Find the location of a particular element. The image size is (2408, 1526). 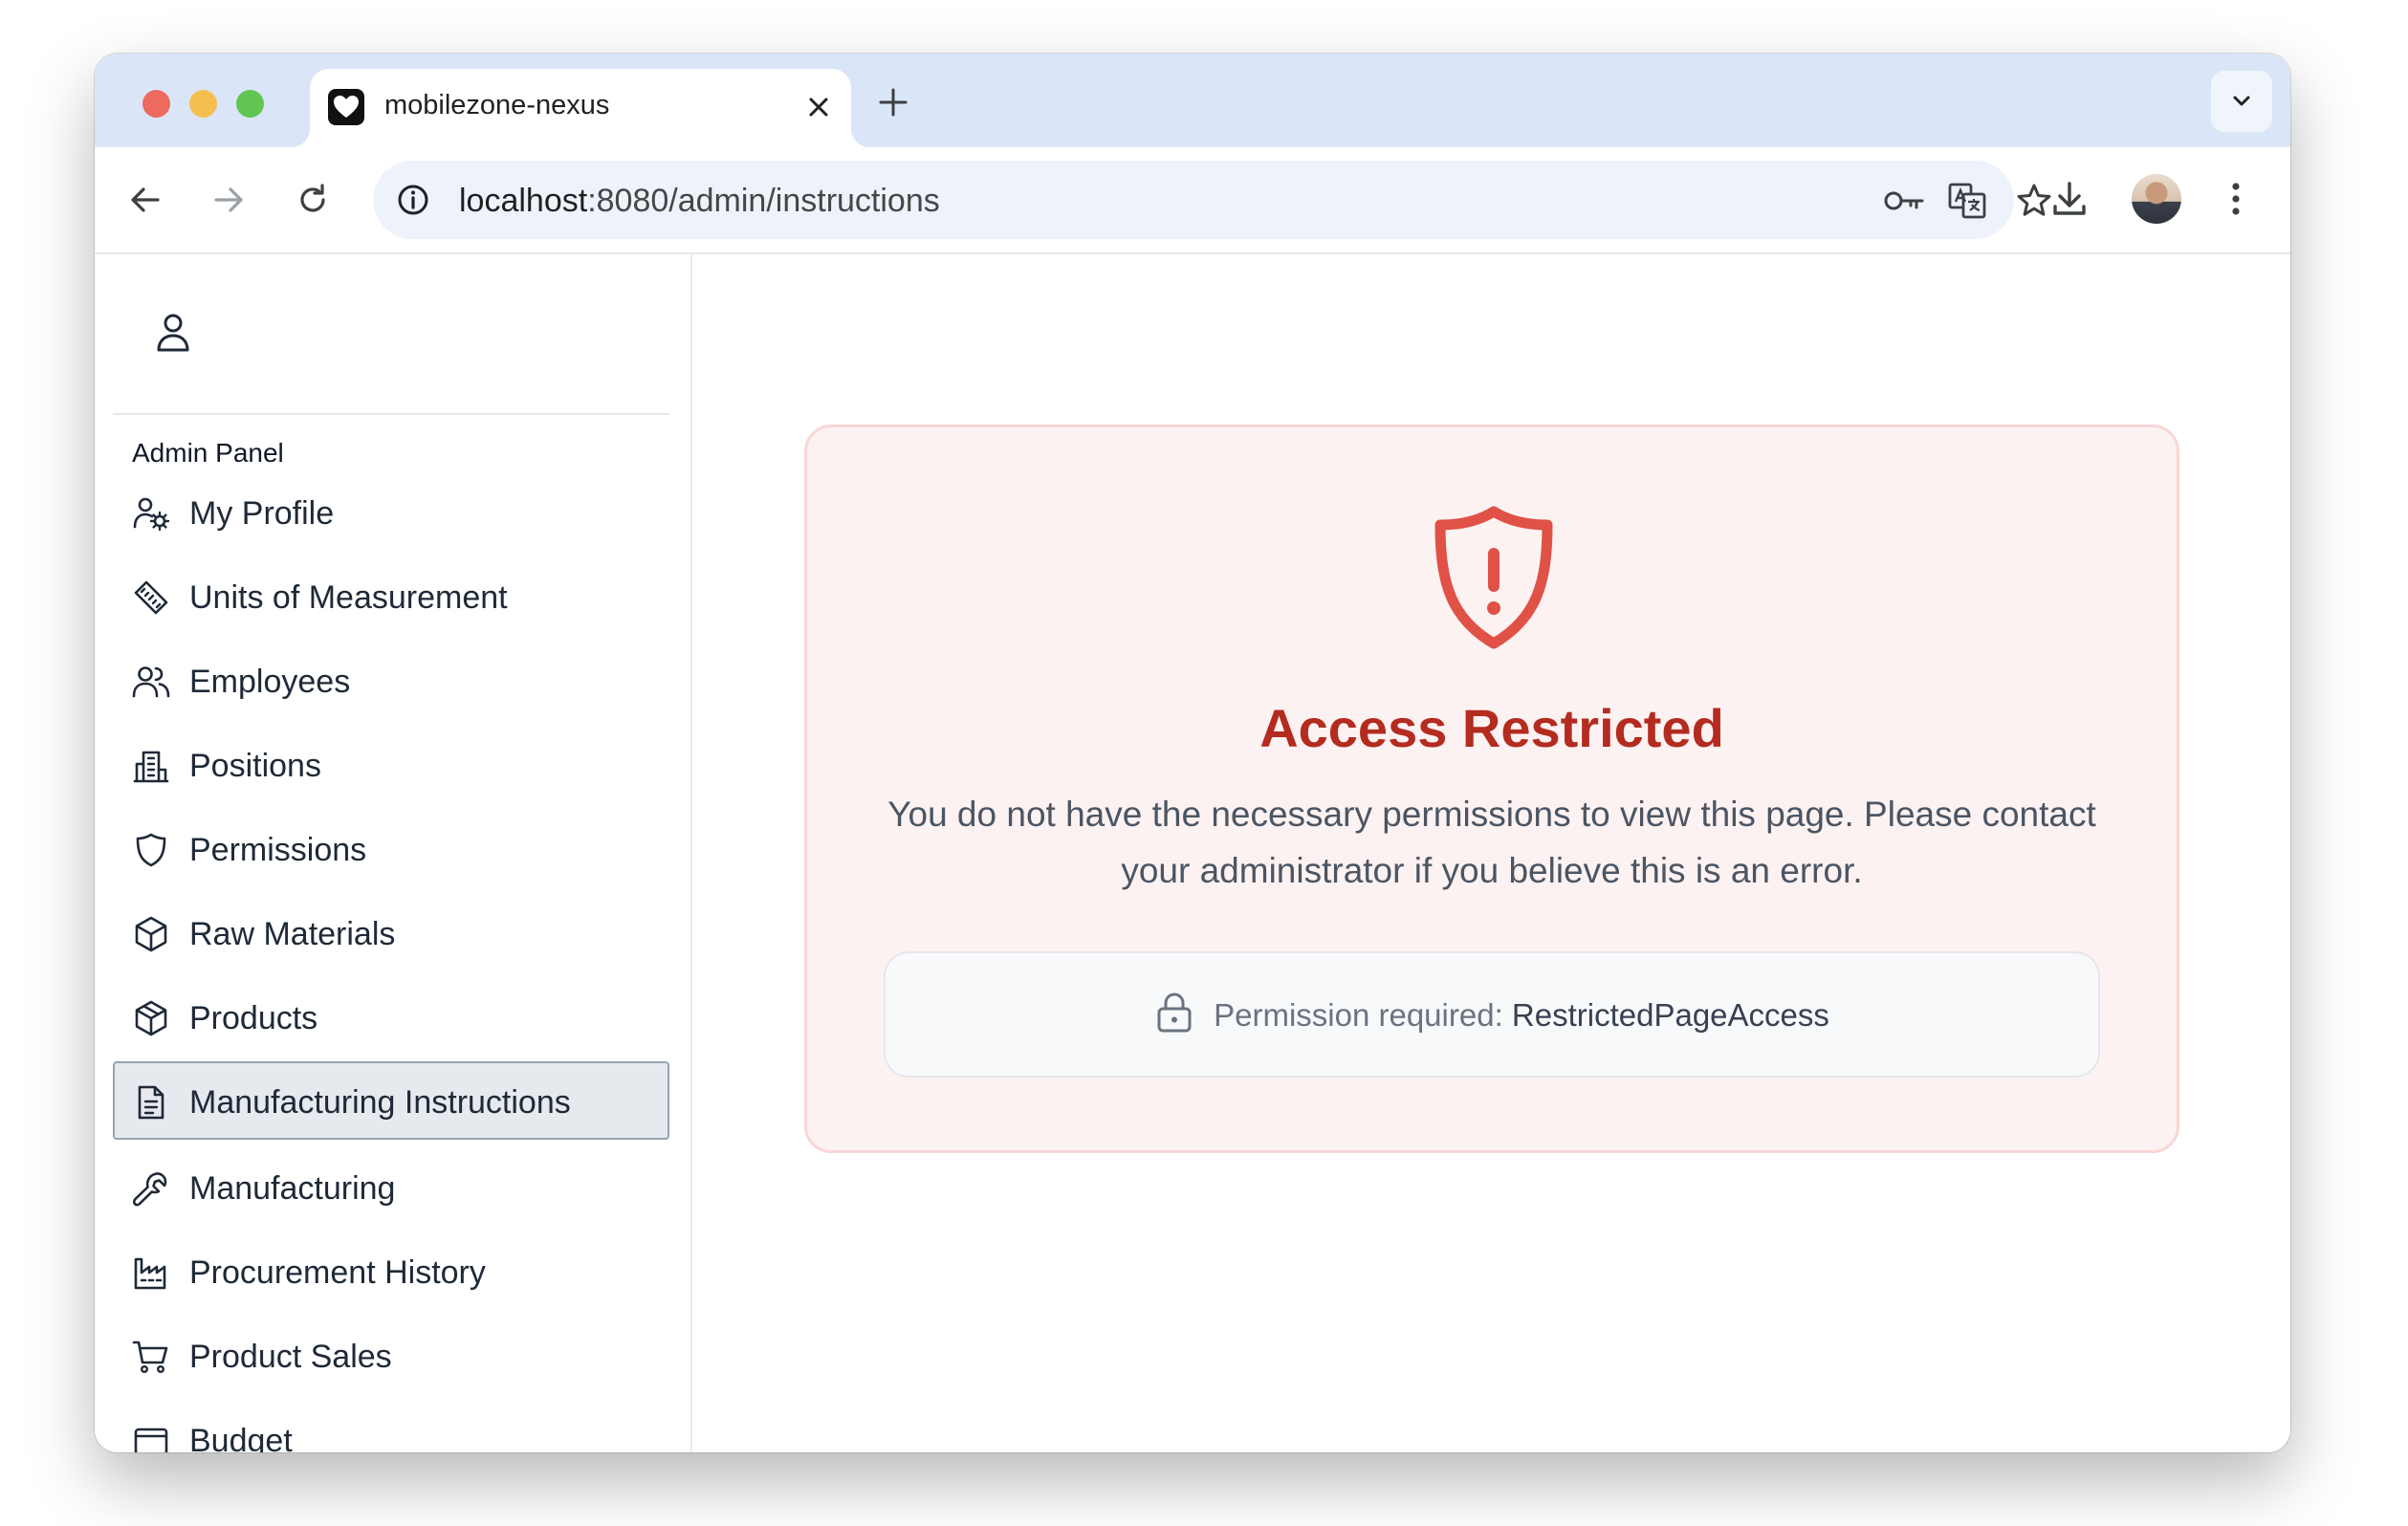

ruler-icon is located at coordinates (151, 597).